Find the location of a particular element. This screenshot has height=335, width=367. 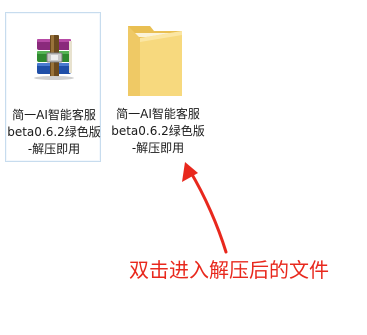

winrar-archive-icon is located at coordinates (54, 60).